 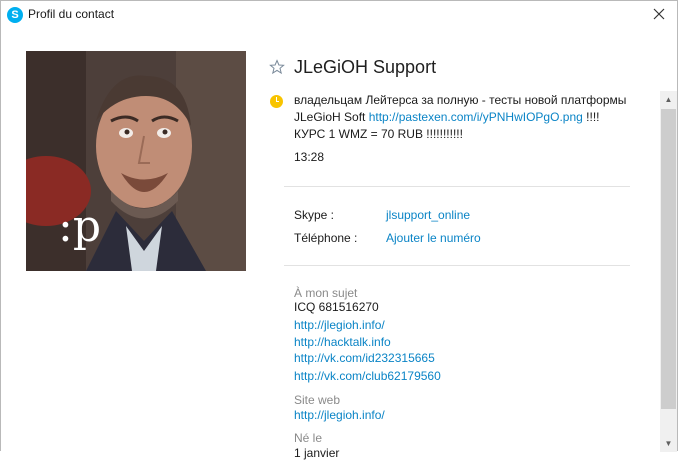 What do you see at coordinates (433, 238) in the screenshot?
I see `add-phone-link: Ajouter le numéro` at bounding box center [433, 238].